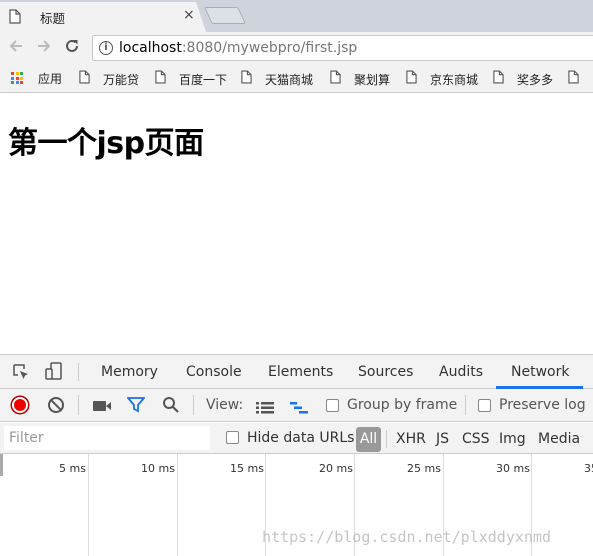 This screenshot has width=593, height=556. Describe the element at coordinates (336, 468) in the screenshot. I see `tick-label: 20 ms` at that location.